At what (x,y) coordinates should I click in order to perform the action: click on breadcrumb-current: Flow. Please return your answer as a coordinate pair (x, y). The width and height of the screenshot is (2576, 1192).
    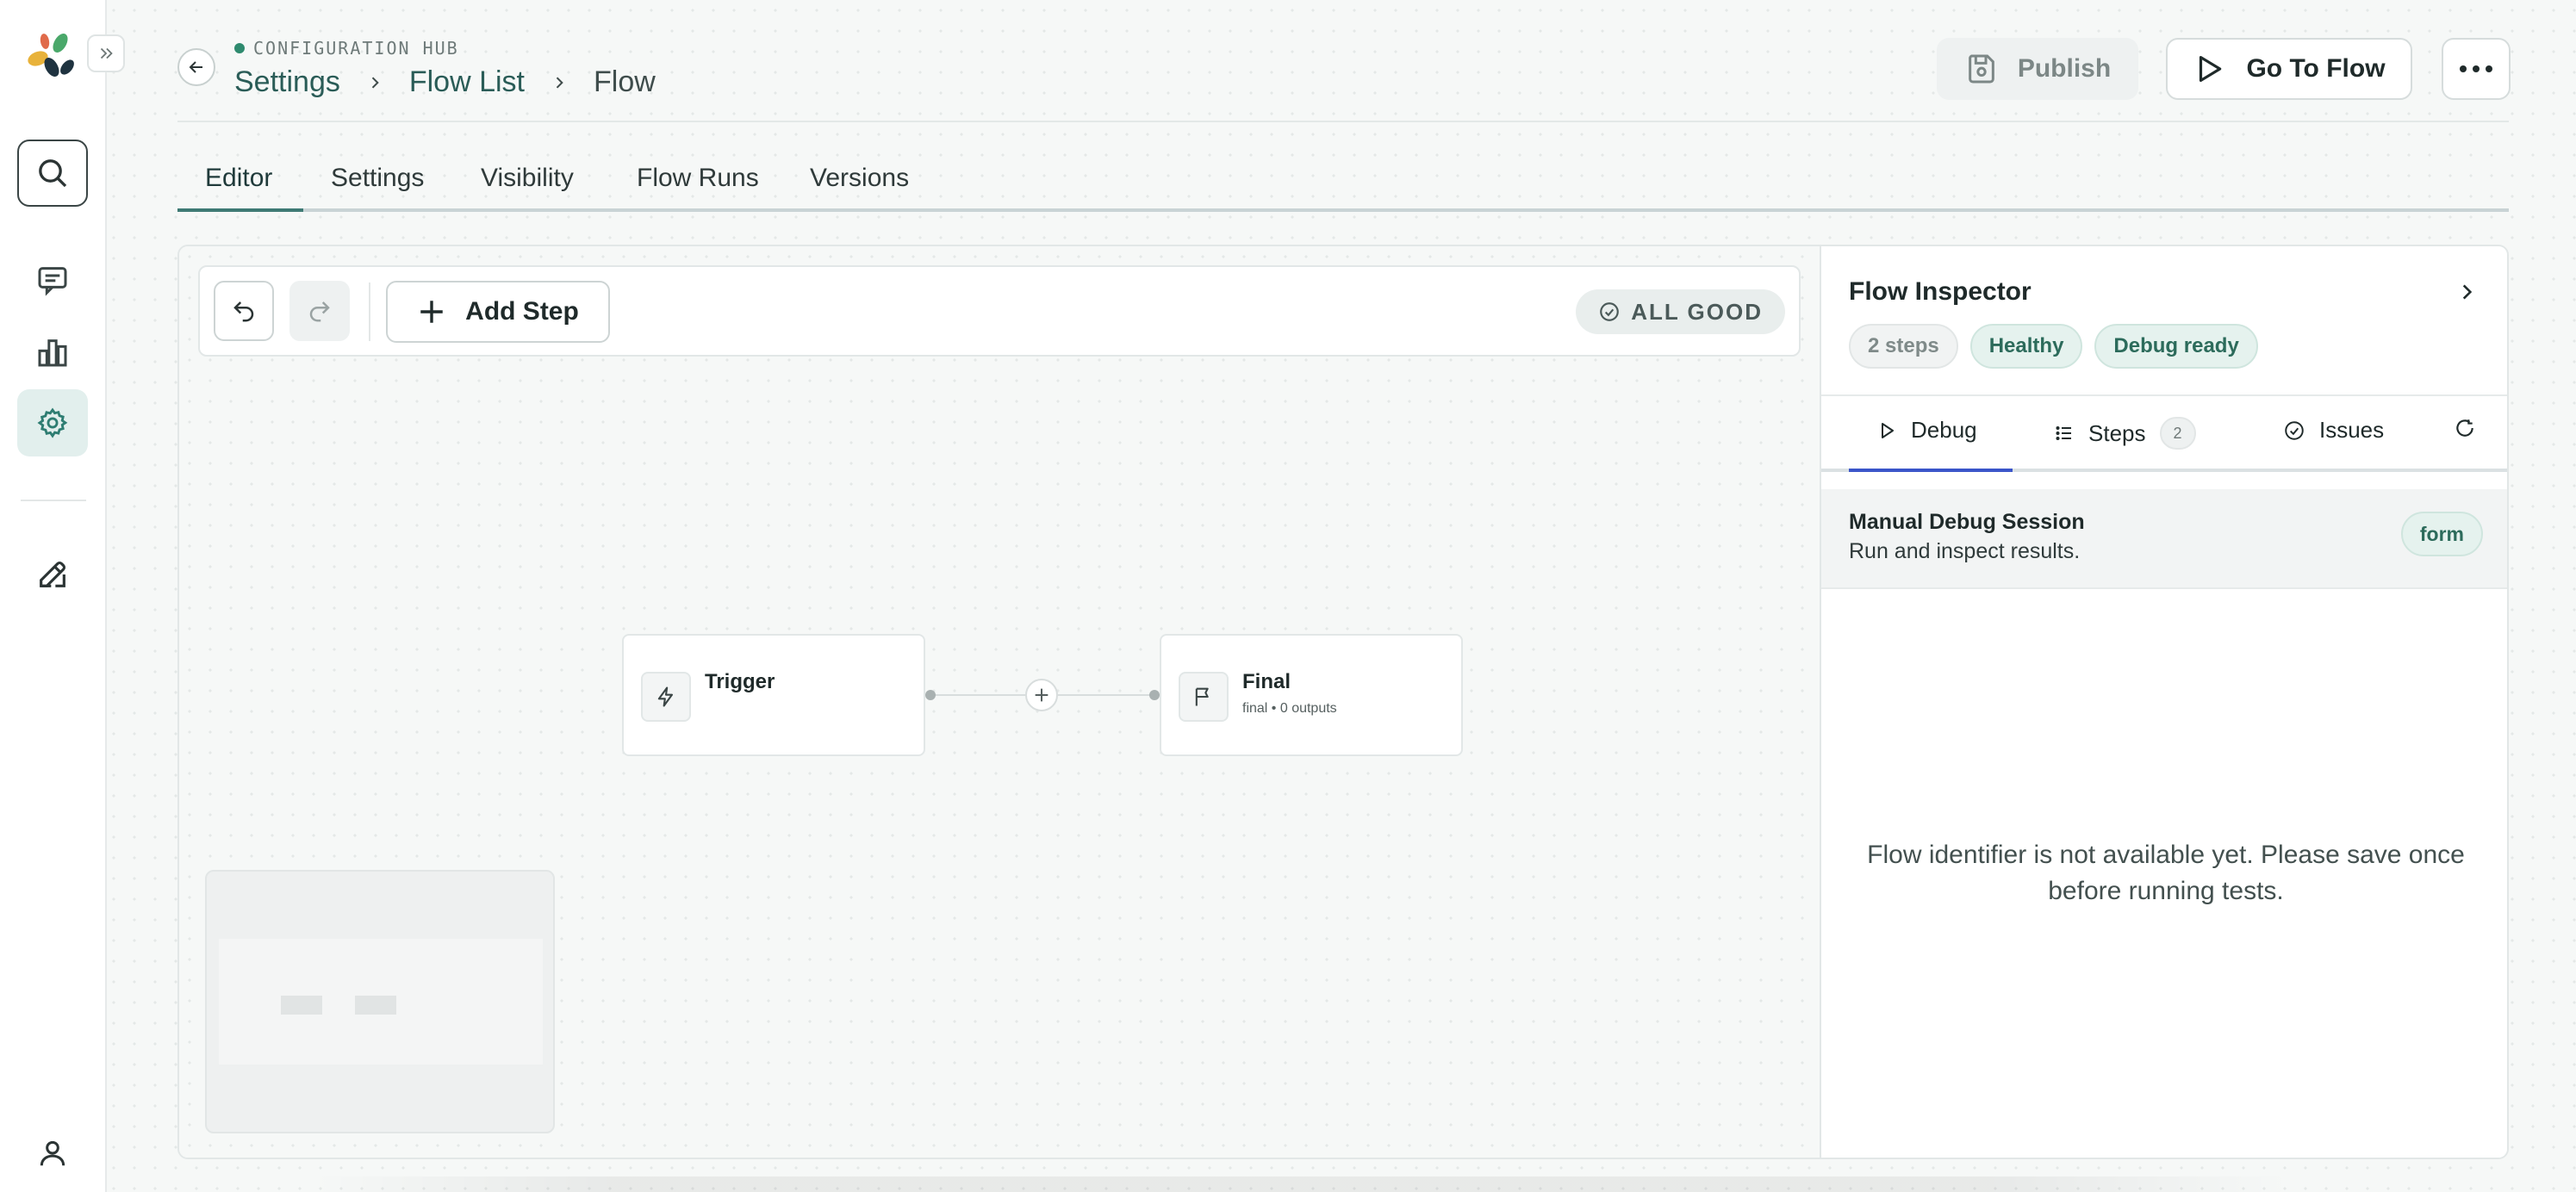
    Looking at the image, I should click on (625, 81).